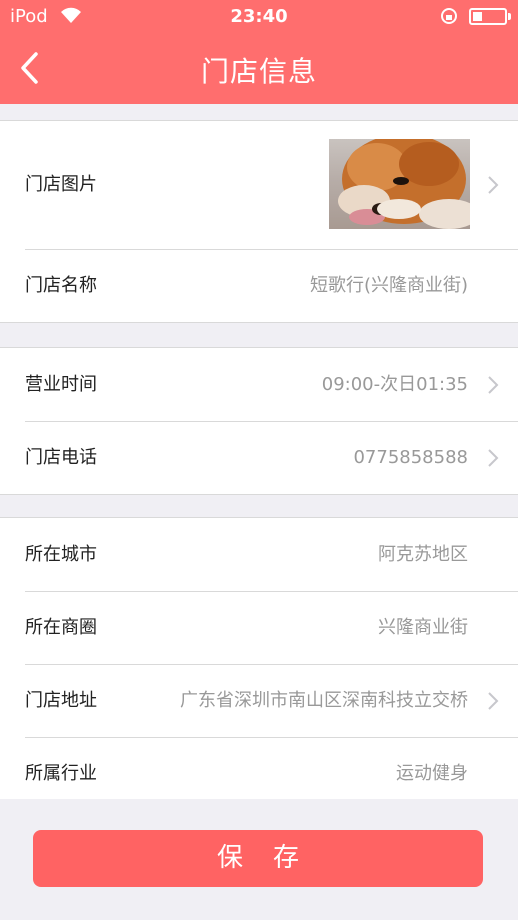  I want to click on row-city: 所在城市 阿克苏地区, so click(259, 554).